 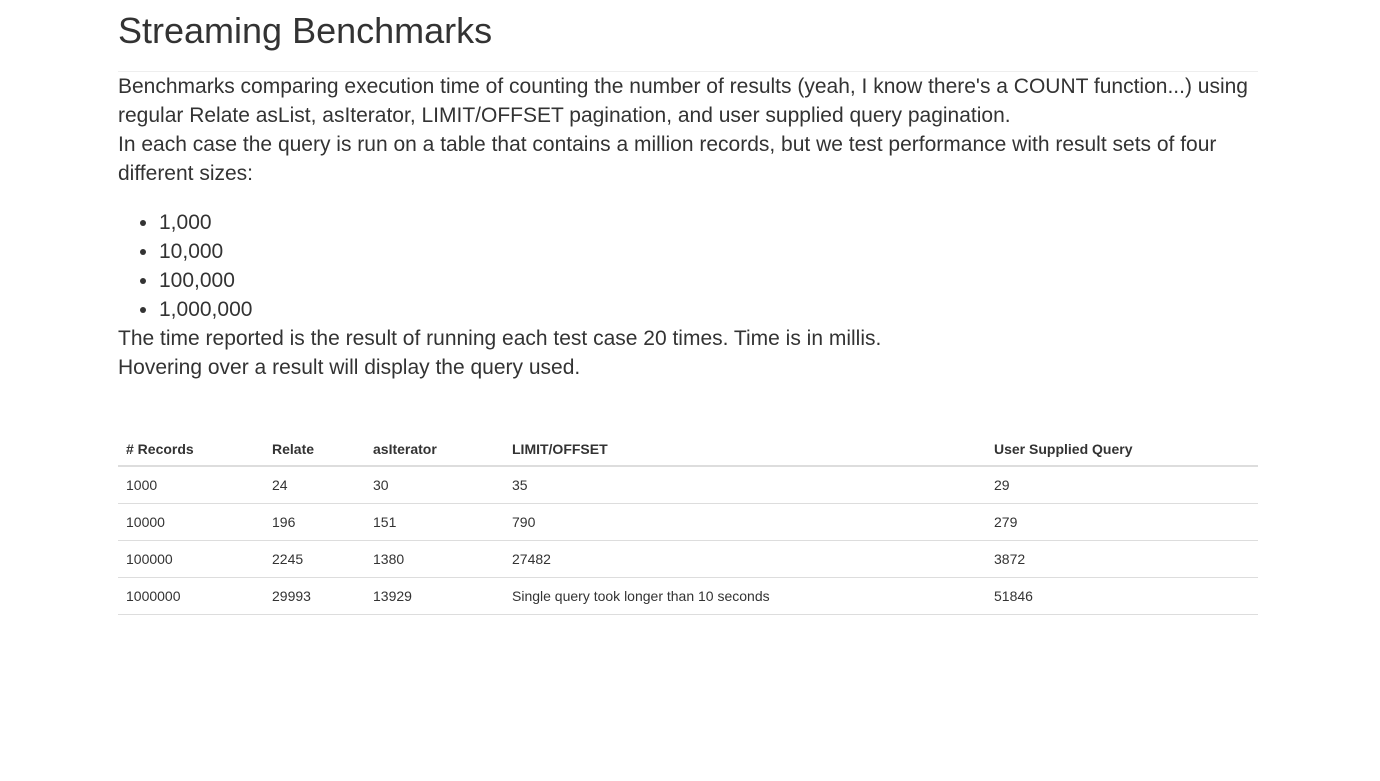 I want to click on header-limit-offset: LIMIT/OFFSET, so click(x=745, y=447).